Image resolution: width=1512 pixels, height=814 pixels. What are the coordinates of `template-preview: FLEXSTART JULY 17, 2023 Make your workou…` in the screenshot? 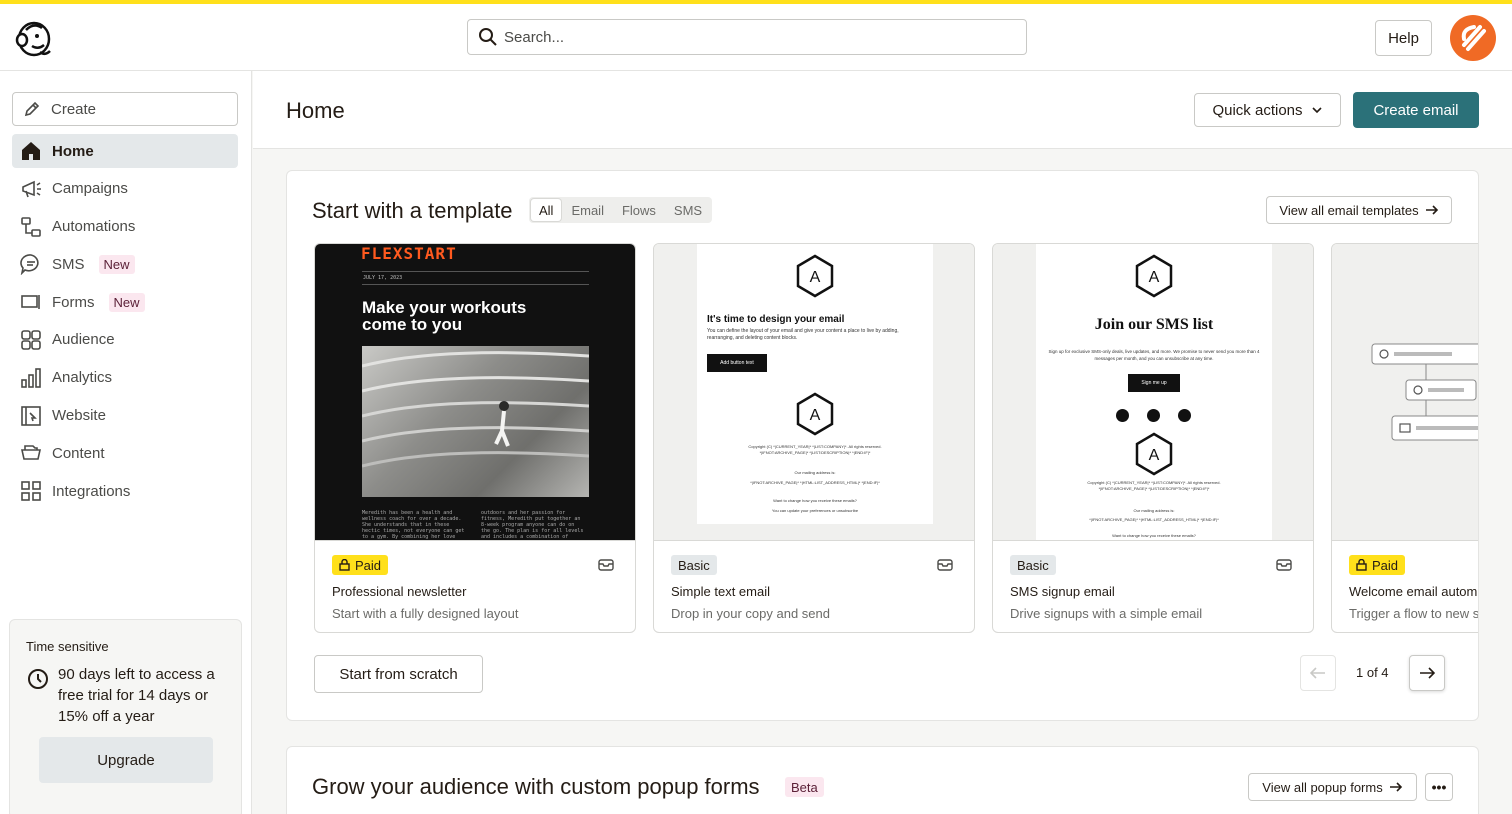 It's located at (475, 392).